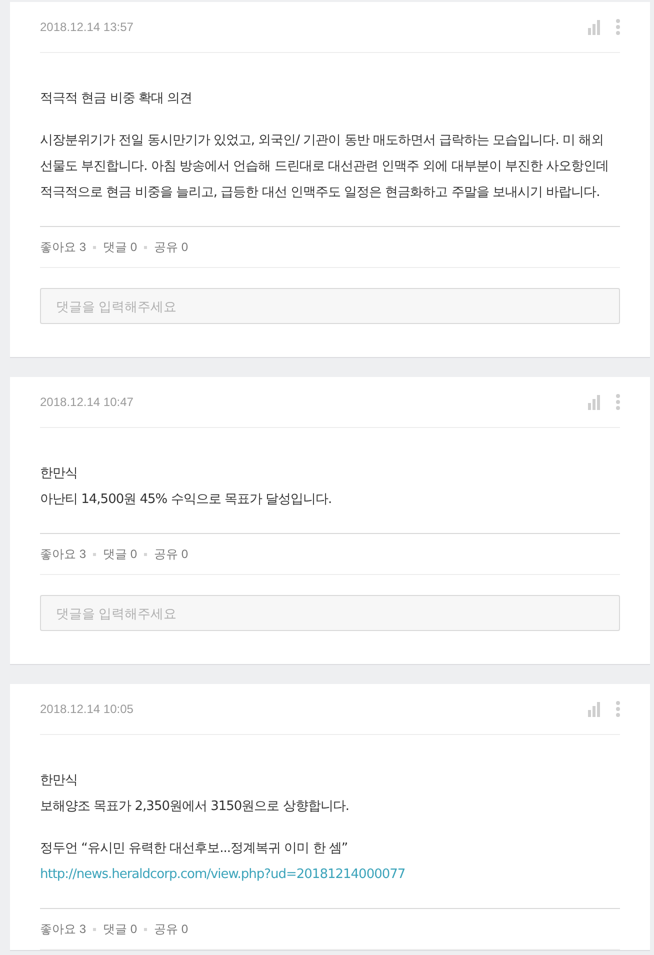 The image size is (654, 955). I want to click on post-text: 보해양조 목표가 2,350원에서 3150원으로 상향합니다., so click(195, 807).